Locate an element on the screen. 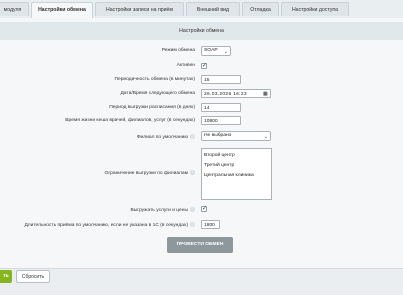 This screenshot has width=403, height=295. next-exchange-value: 26.03.2026 16:23 is located at coordinates (225, 94).